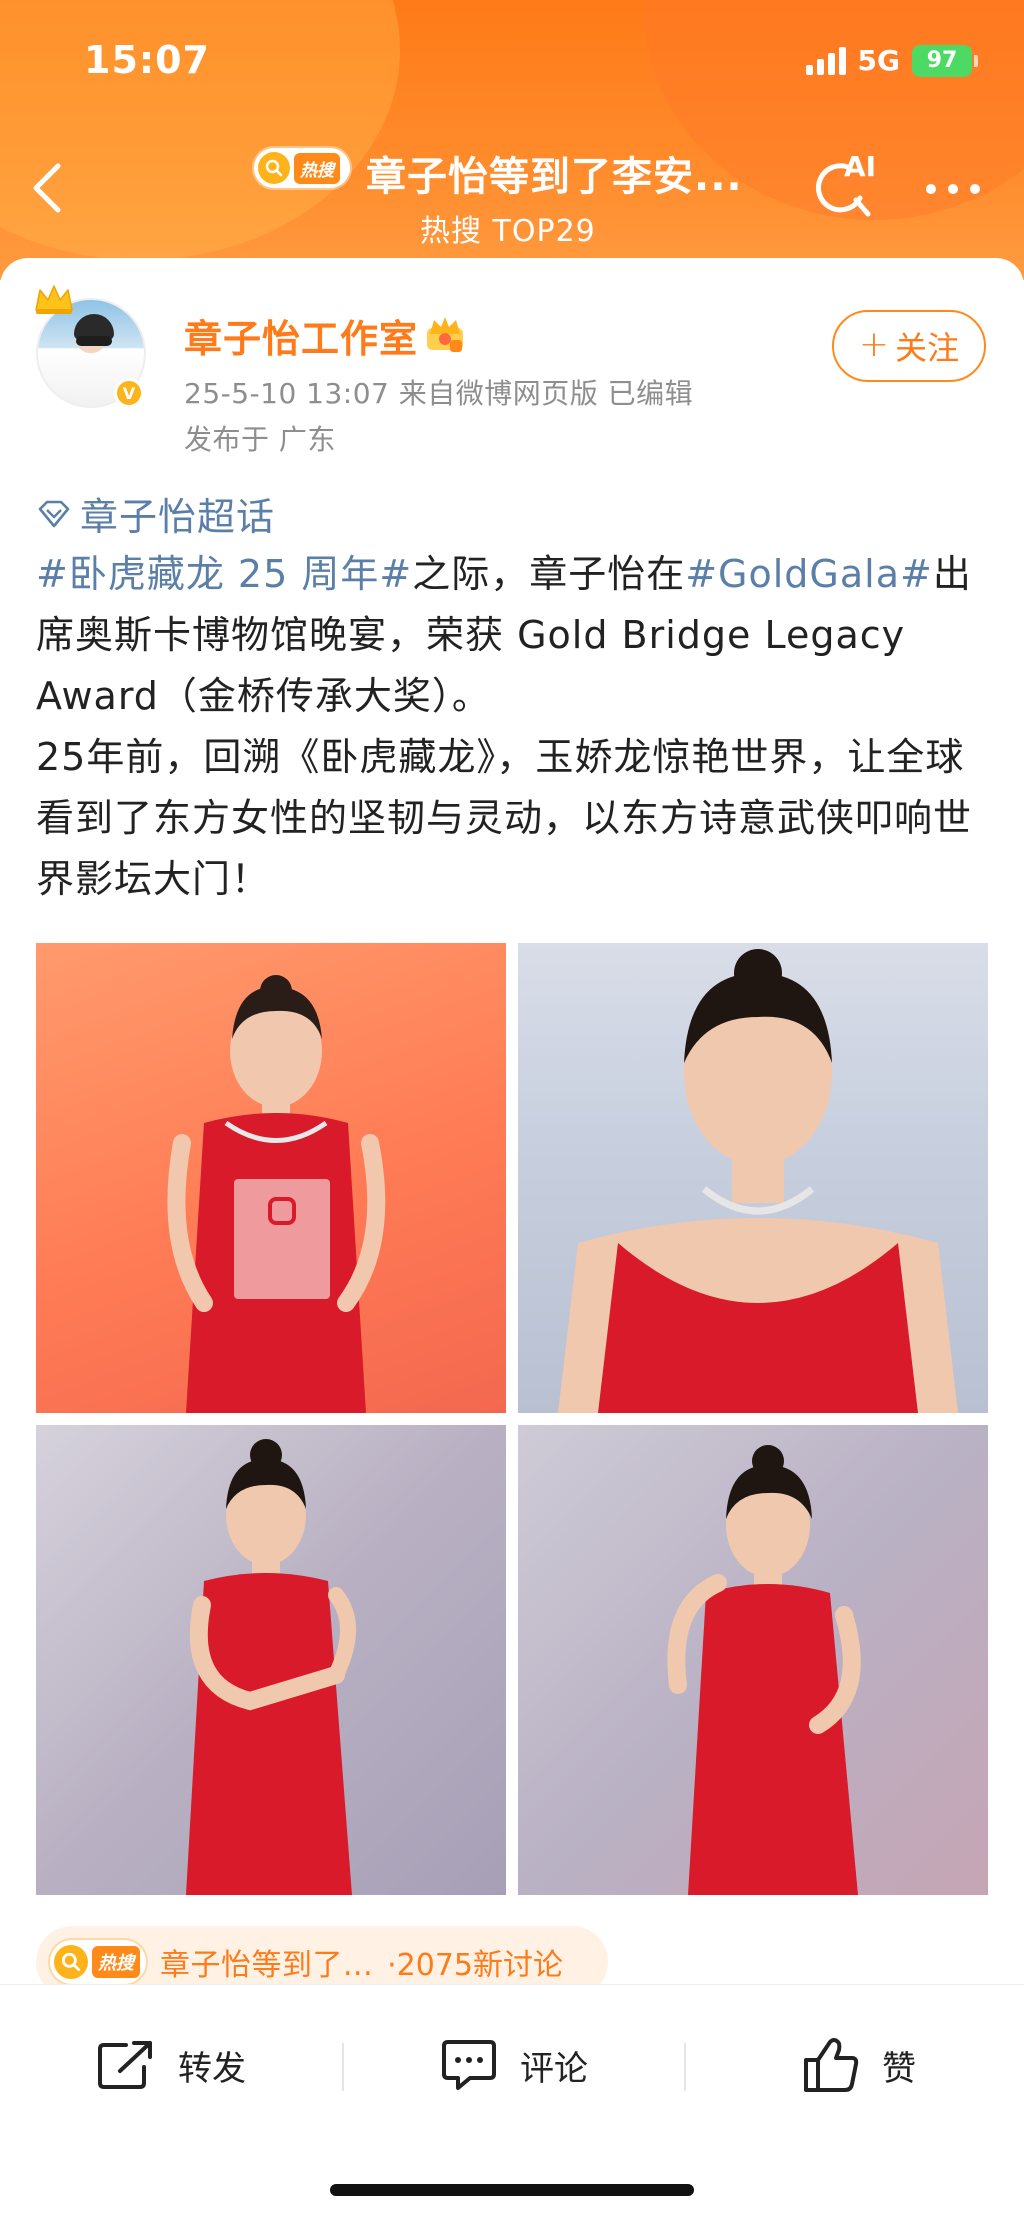 The width and height of the screenshot is (1024, 2217). What do you see at coordinates (129, 393) in the screenshot?
I see `verified-badge-icon: V` at bounding box center [129, 393].